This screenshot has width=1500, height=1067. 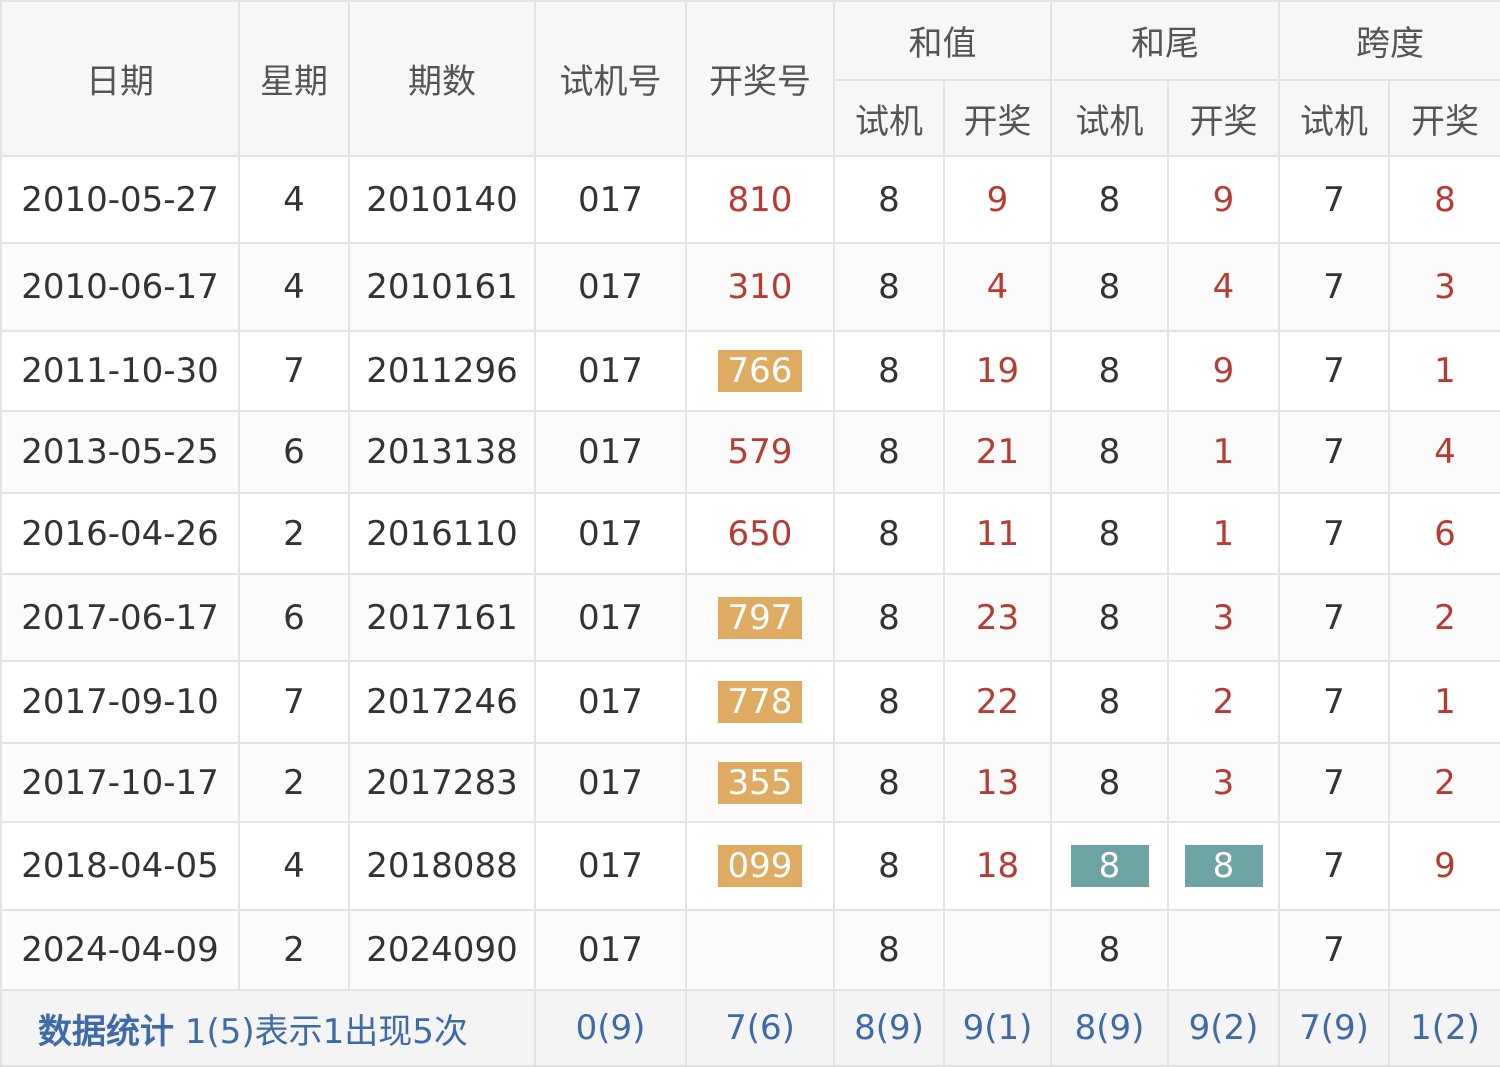 What do you see at coordinates (442, 452) in the screenshot?
I see `cell-issue: 2013138` at bounding box center [442, 452].